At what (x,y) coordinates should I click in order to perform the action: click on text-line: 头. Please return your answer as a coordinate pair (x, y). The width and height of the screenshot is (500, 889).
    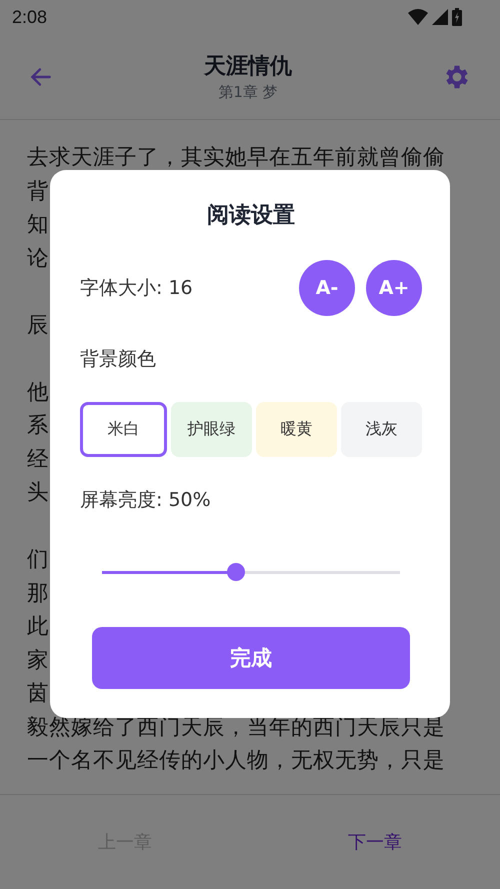
    Looking at the image, I should click on (38, 493).